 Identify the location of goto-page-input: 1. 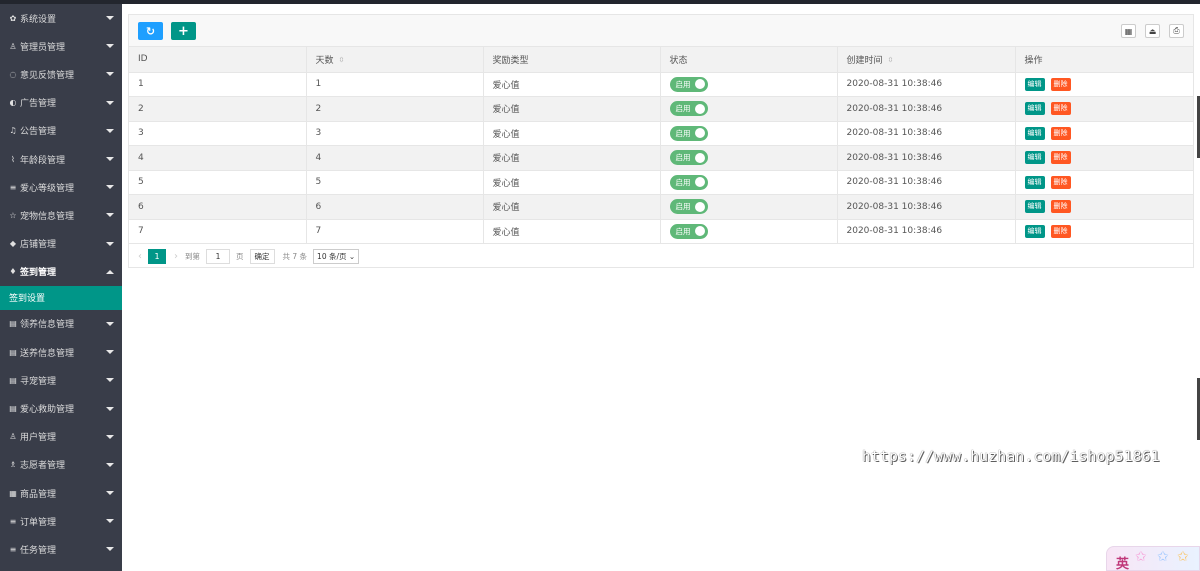
(218, 256).